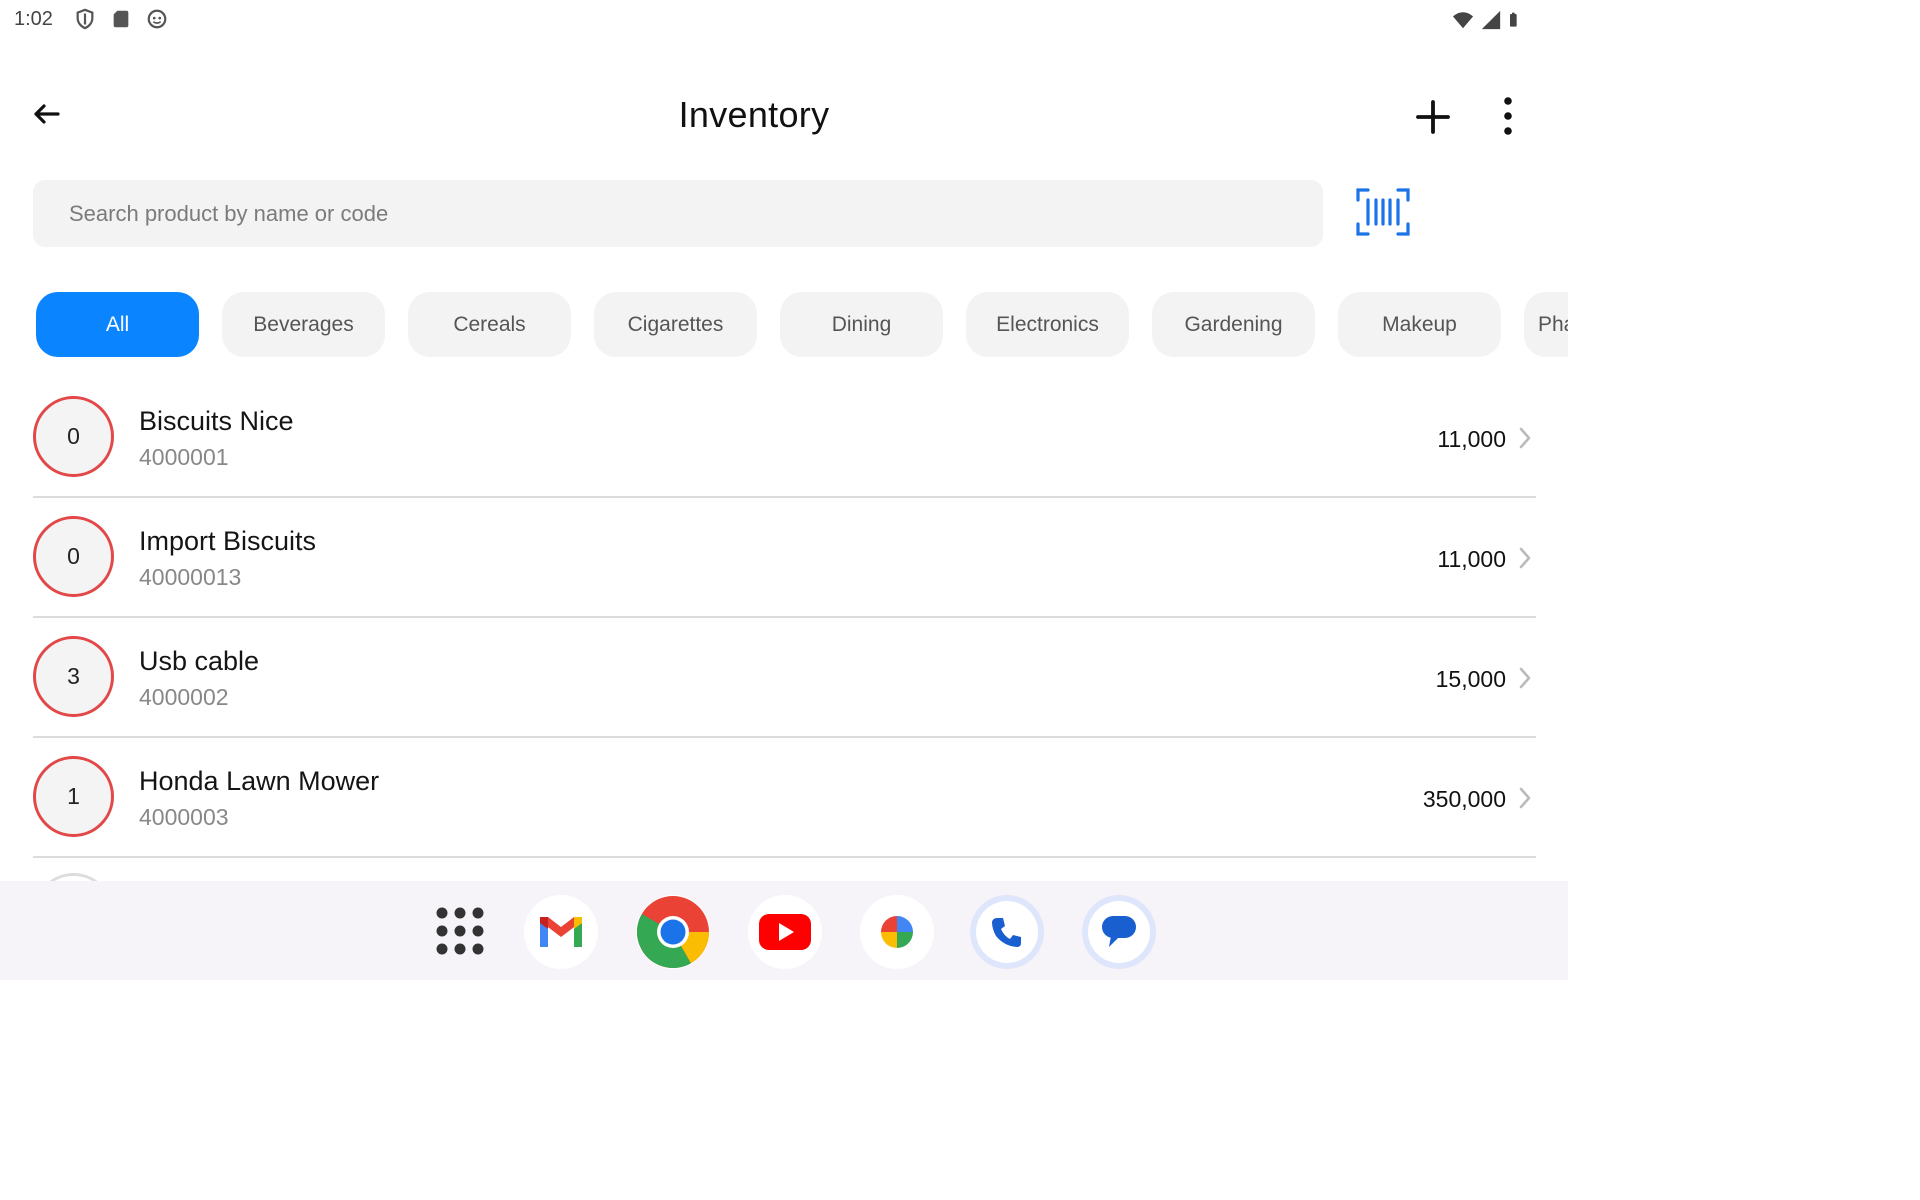 The height and width of the screenshot is (1200, 1920). Describe the element at coordinates (1464, 799) in the screenshot. I see `product-price: 350,000` at that location.